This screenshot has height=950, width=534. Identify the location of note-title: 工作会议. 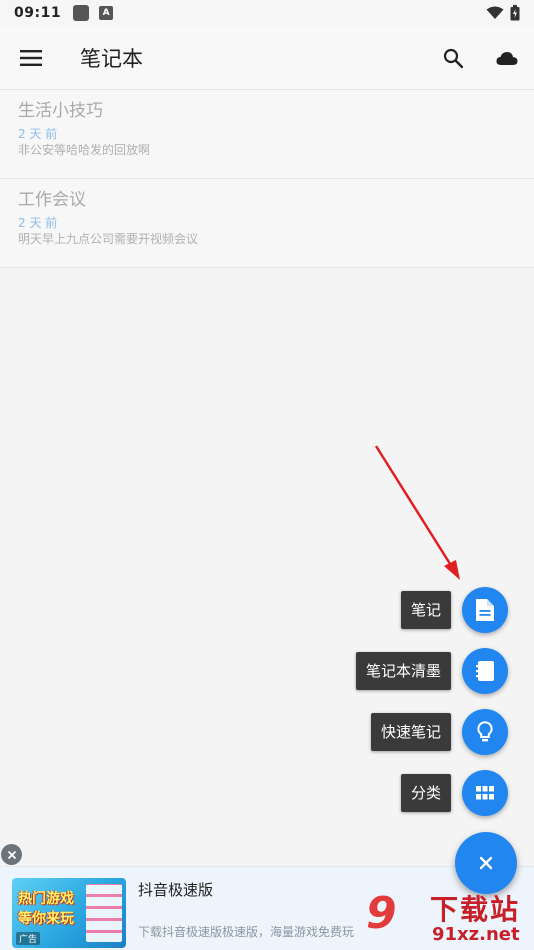
(52, 200).